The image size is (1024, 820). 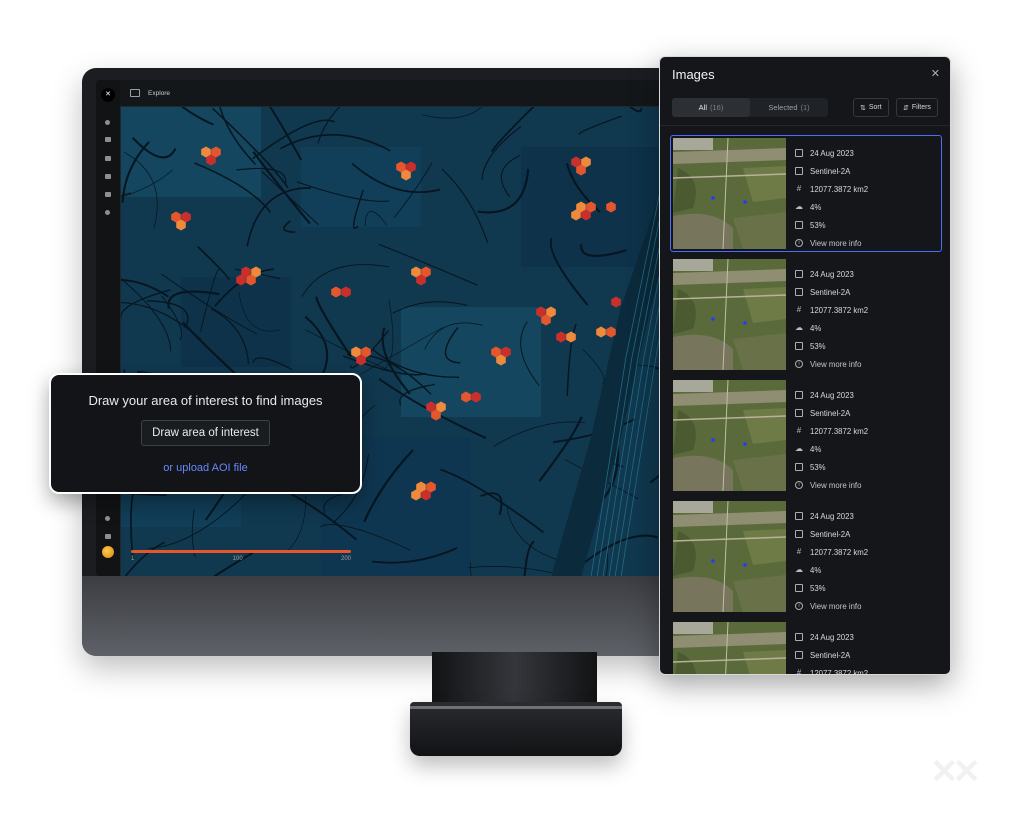 What do you see at coordinates (693, 74) in the screenshot?
I see `panel-title: Images` at bounding box center [693, 74].